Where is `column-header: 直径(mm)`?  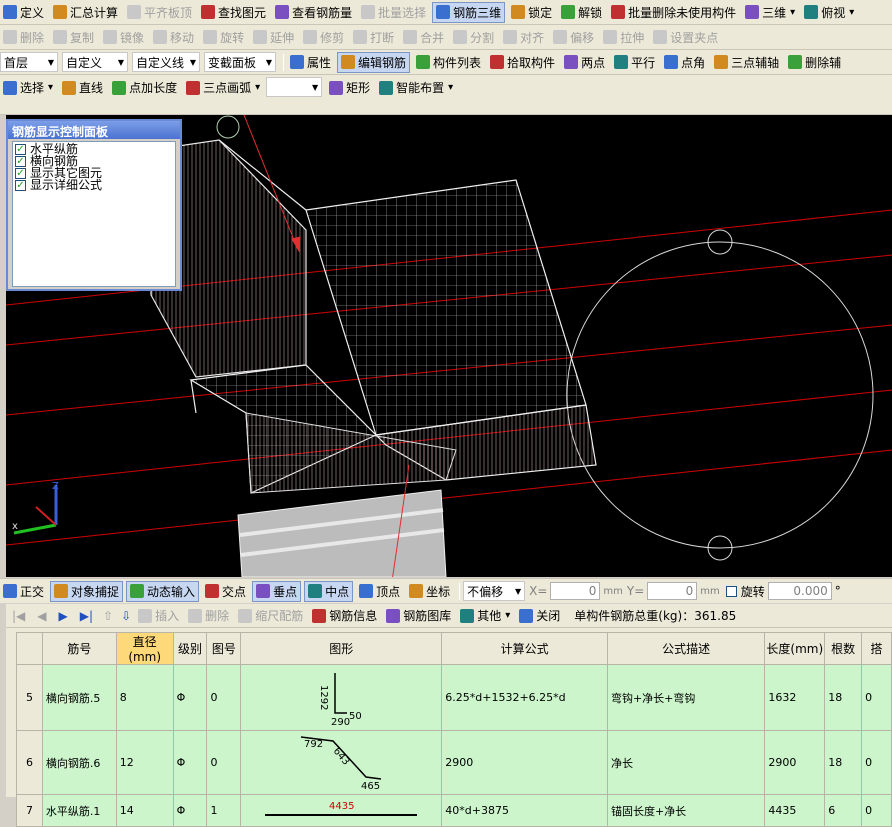
column-header: 直径(mm) is located at coordinates (144, 648).